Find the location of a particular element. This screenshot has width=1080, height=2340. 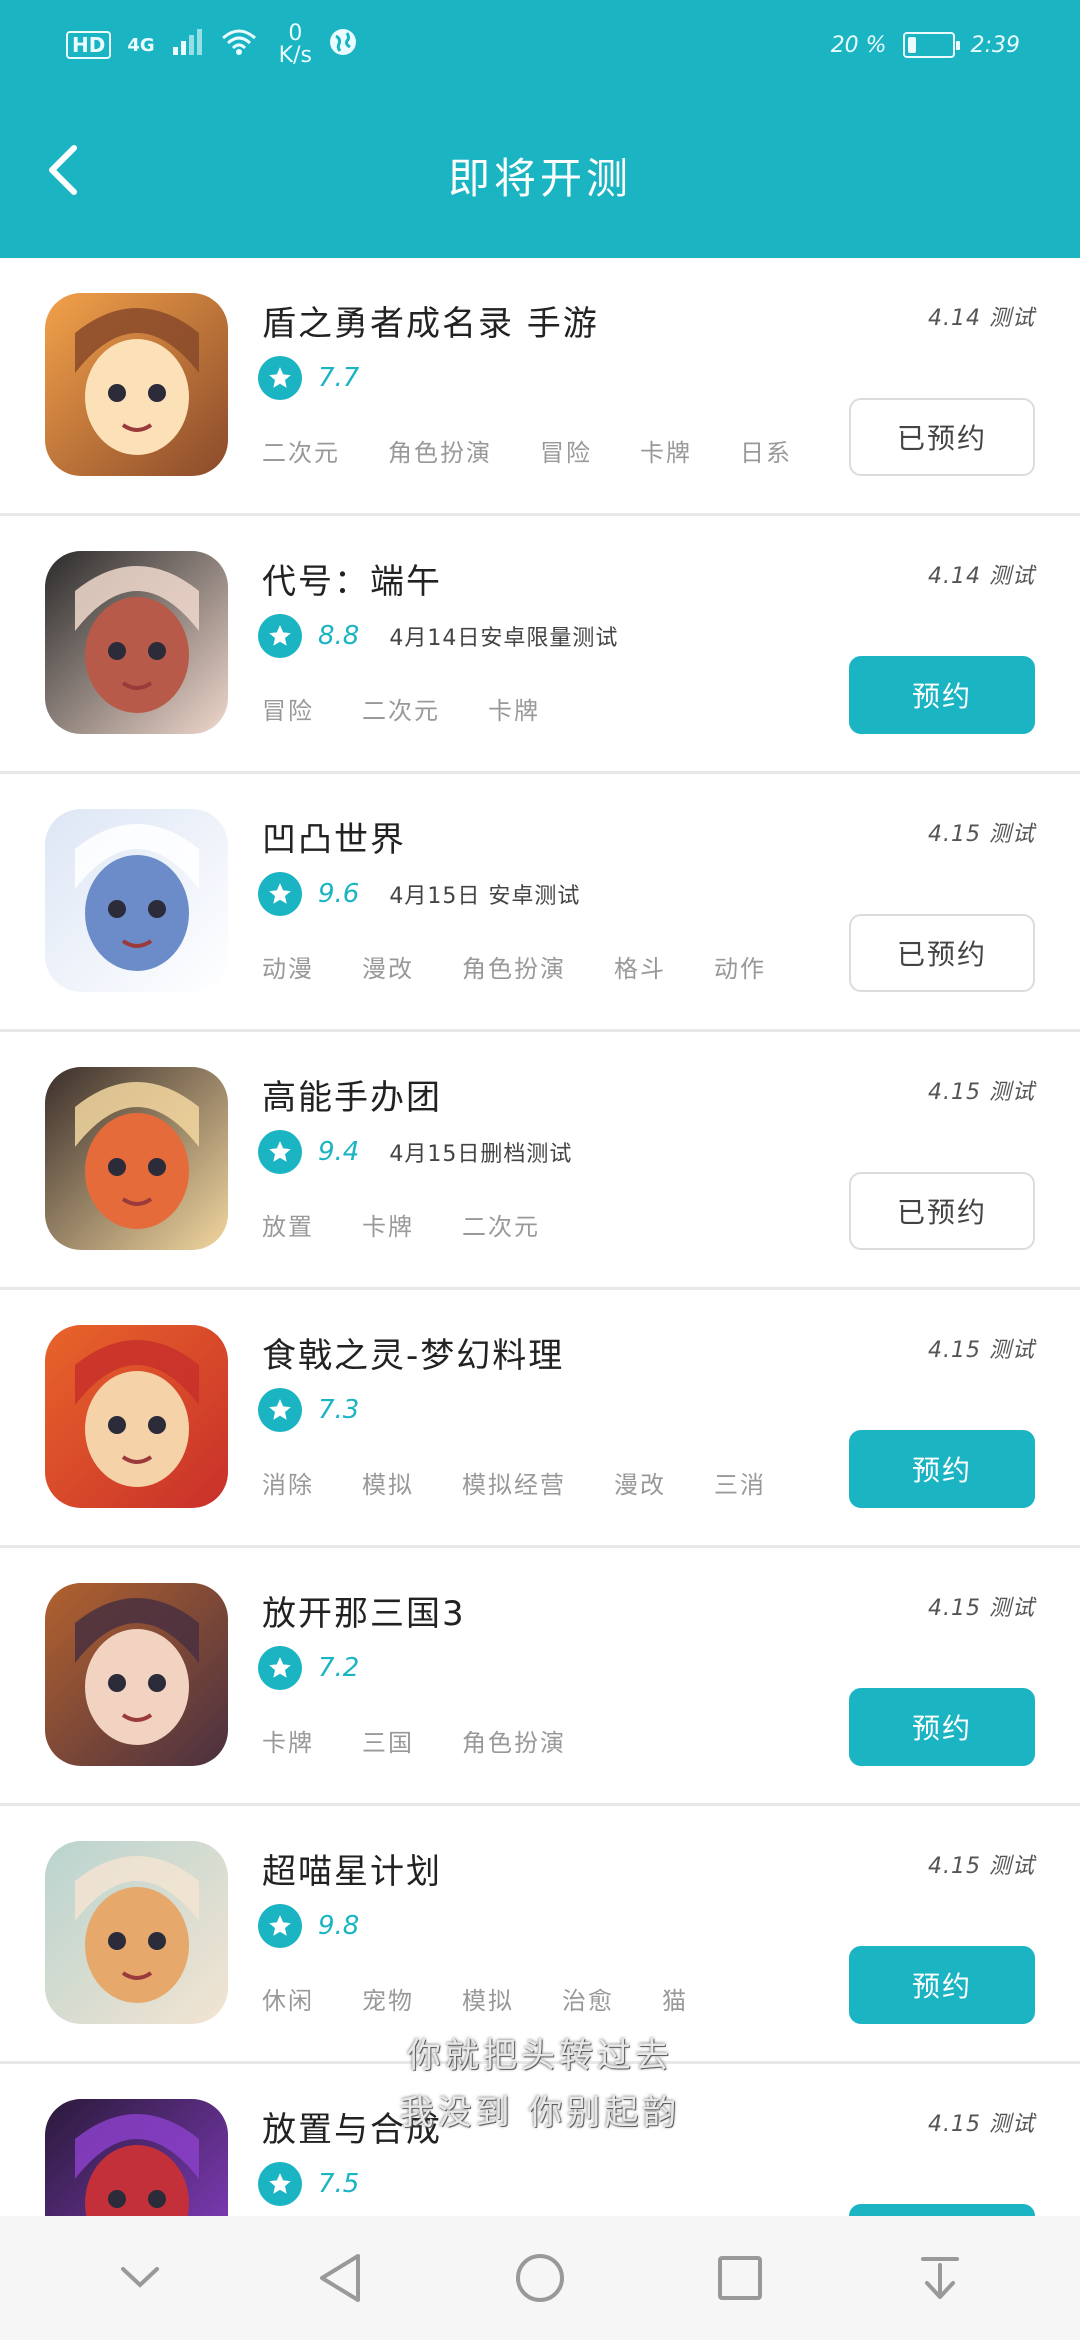

speed-value: 0 is located at coordinates (295, 33).